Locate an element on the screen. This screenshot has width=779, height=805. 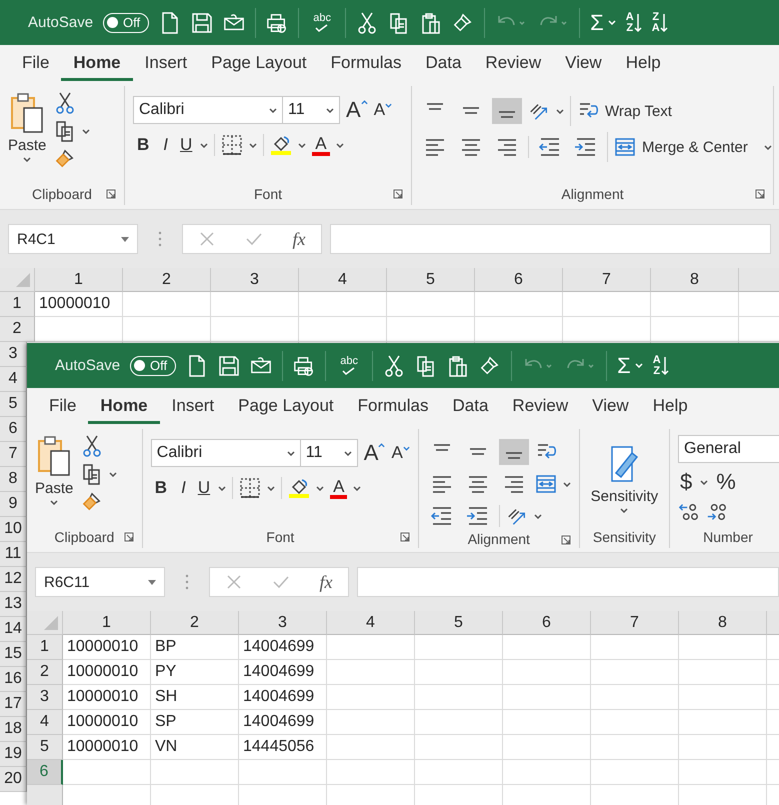
save-icon is located at coordinates (202, 23).